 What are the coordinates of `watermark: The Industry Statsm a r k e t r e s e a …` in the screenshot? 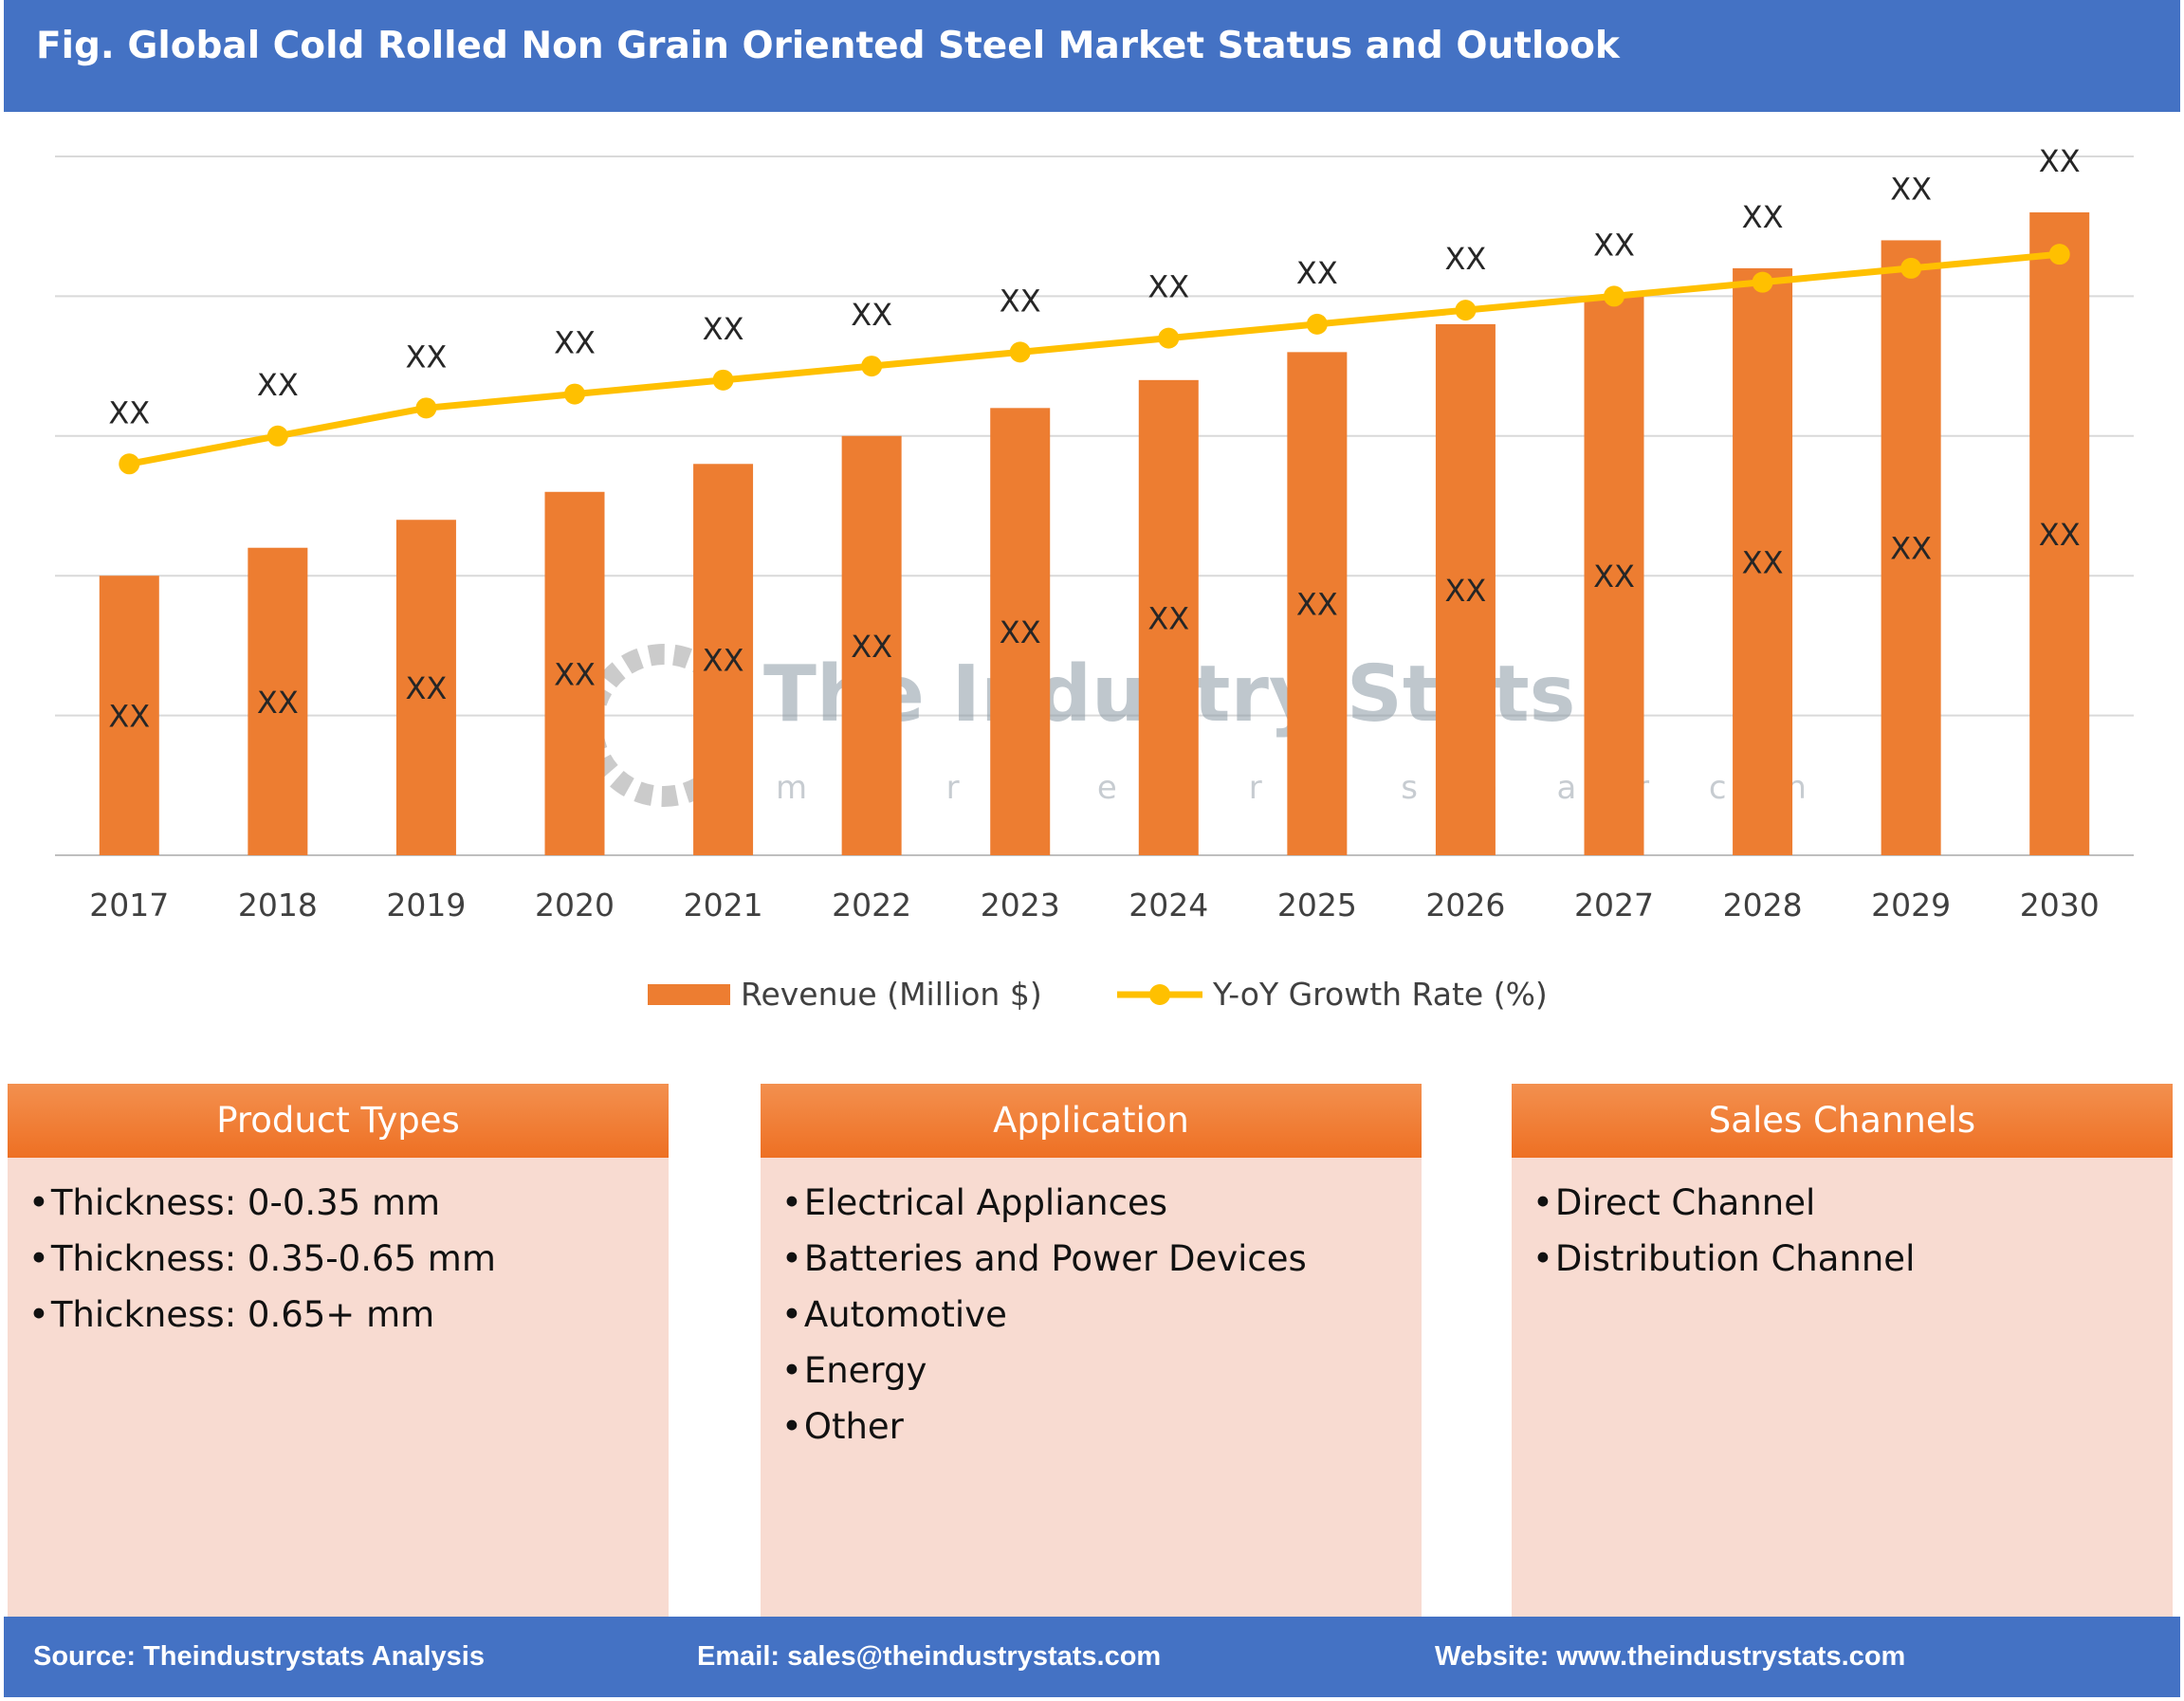 It's located at (1195, 726).